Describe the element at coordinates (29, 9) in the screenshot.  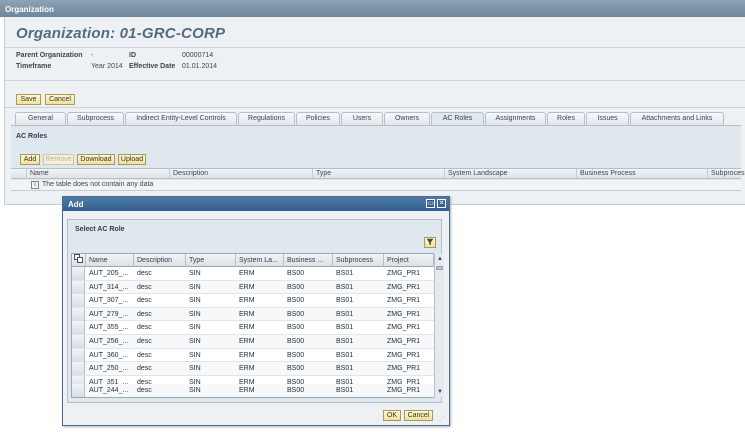
I see `window-title: Organization` at that location.